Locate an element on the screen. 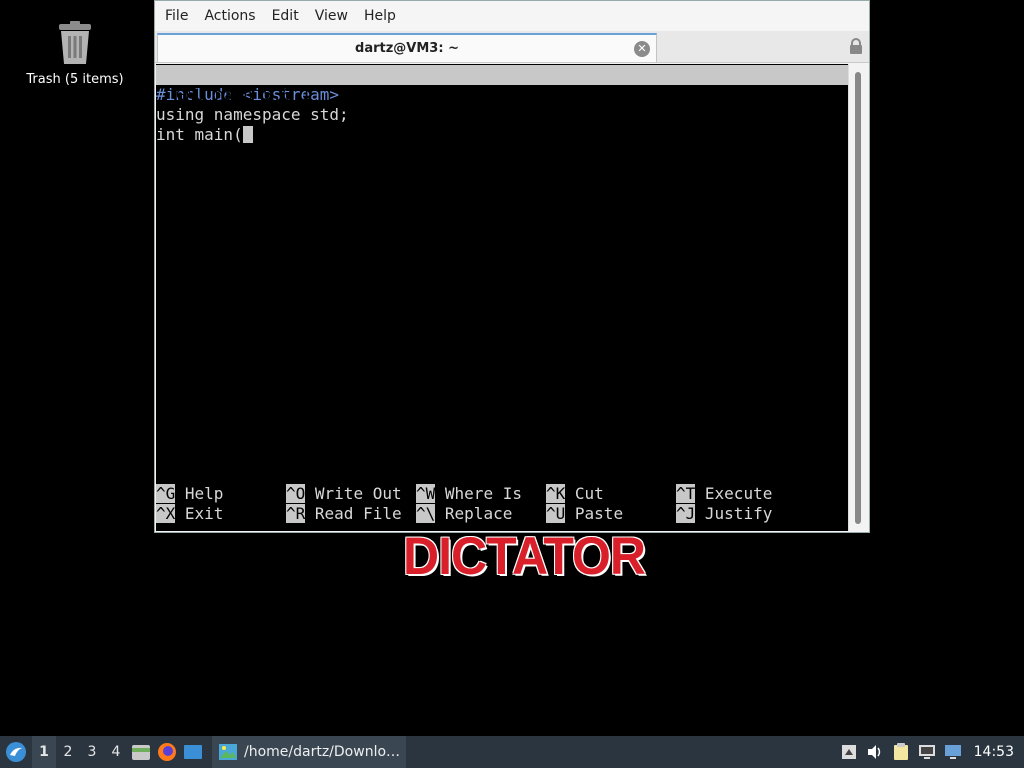 The height and width of the screenshot is (768, 1024). menu-edit: Edit is located at coordinates (285, 16).